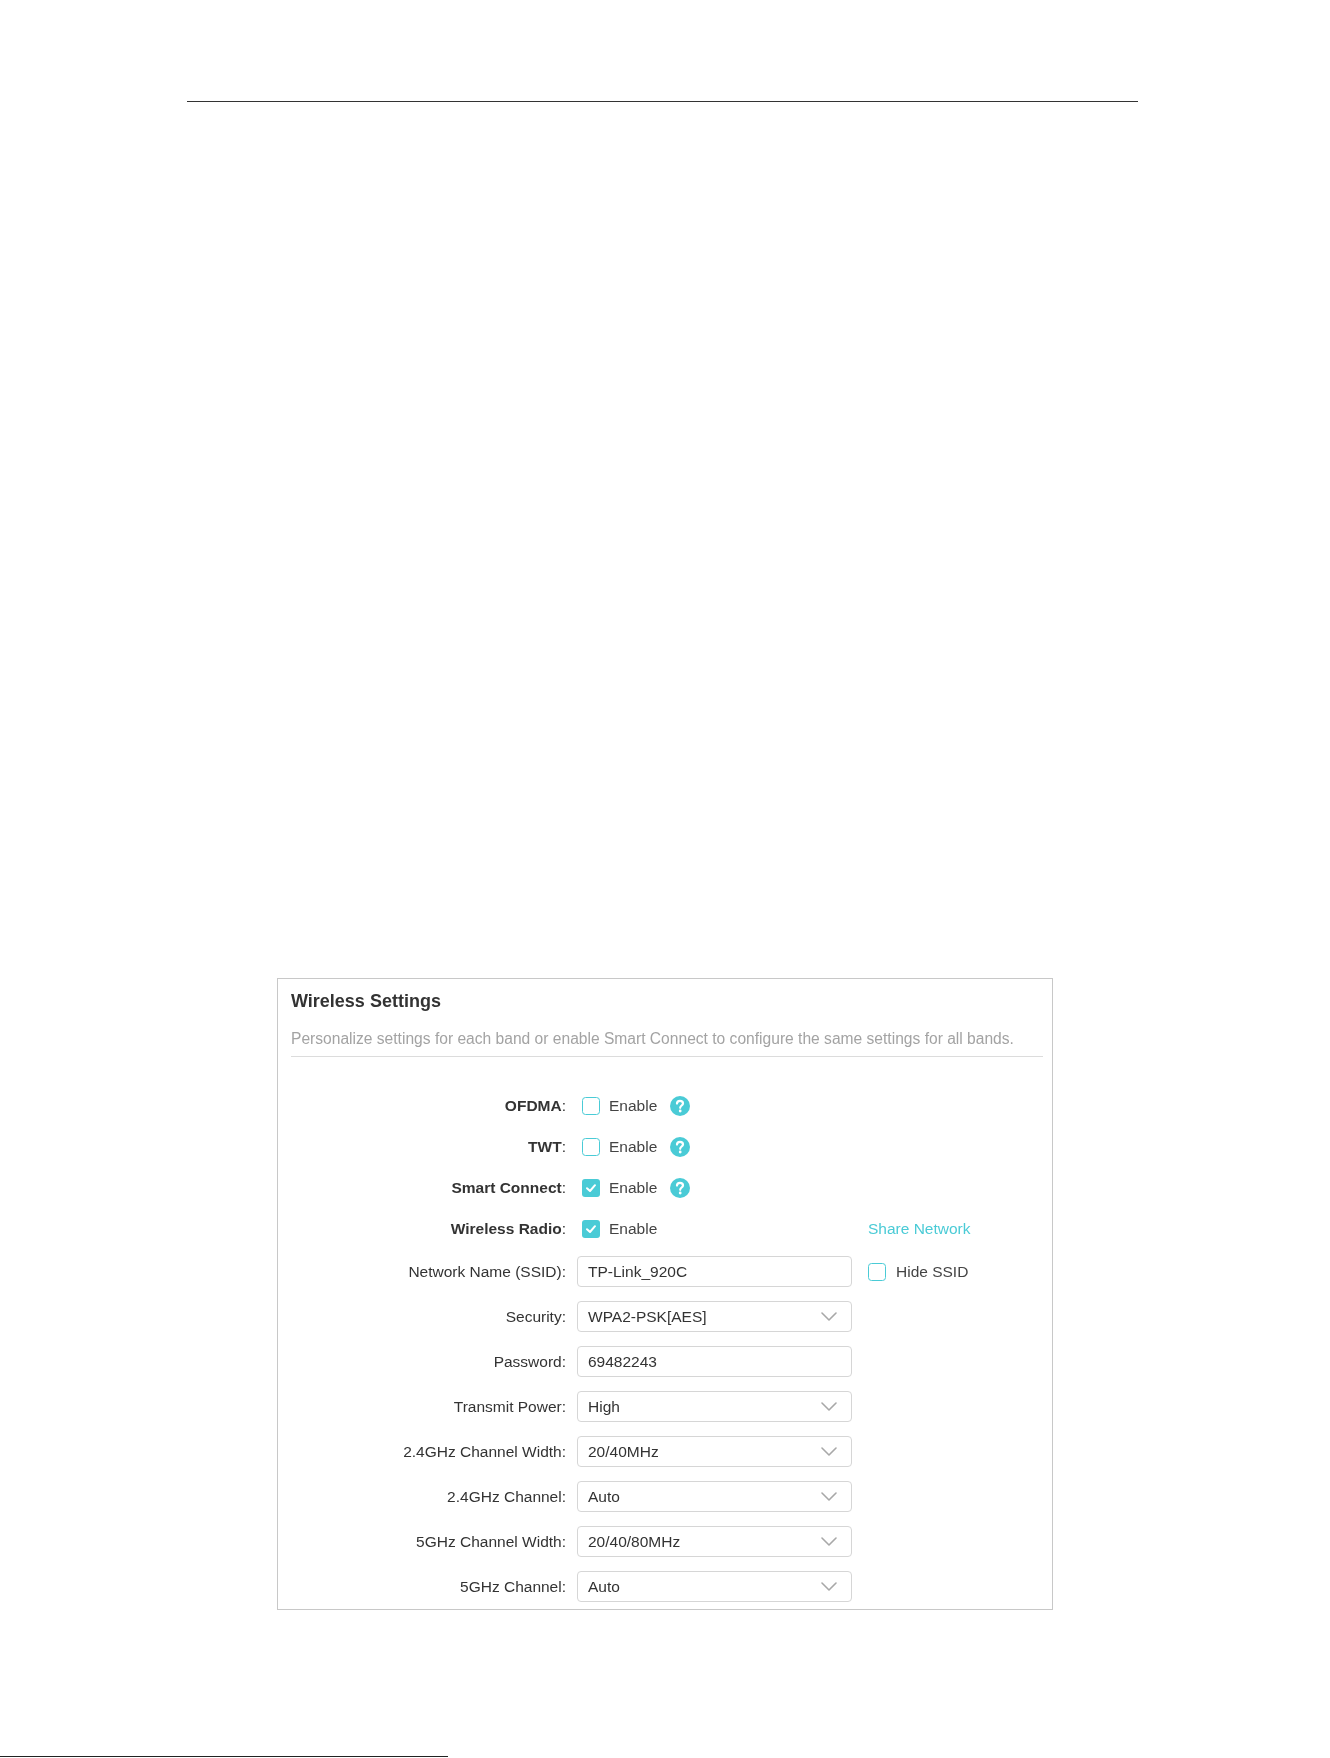 The width and height of the screenshot is (1330, 1758). I want to click on field-label: Password:, so click(529, 1361).